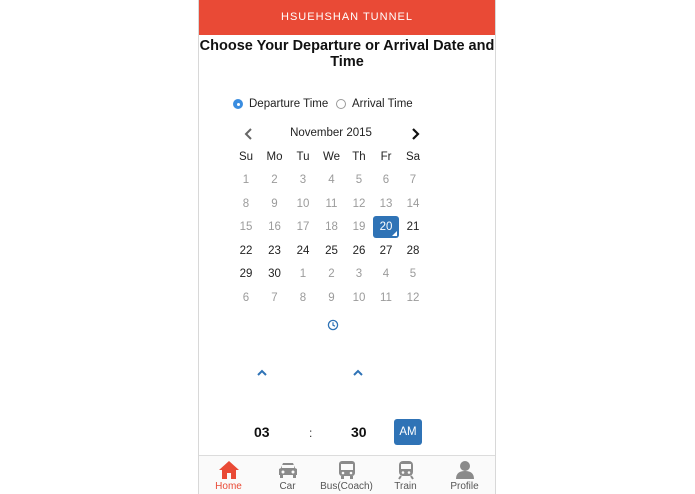 The height and width of the screenshot is (494, 695). I want to click on calendar-day: 22, so click(246, 251).